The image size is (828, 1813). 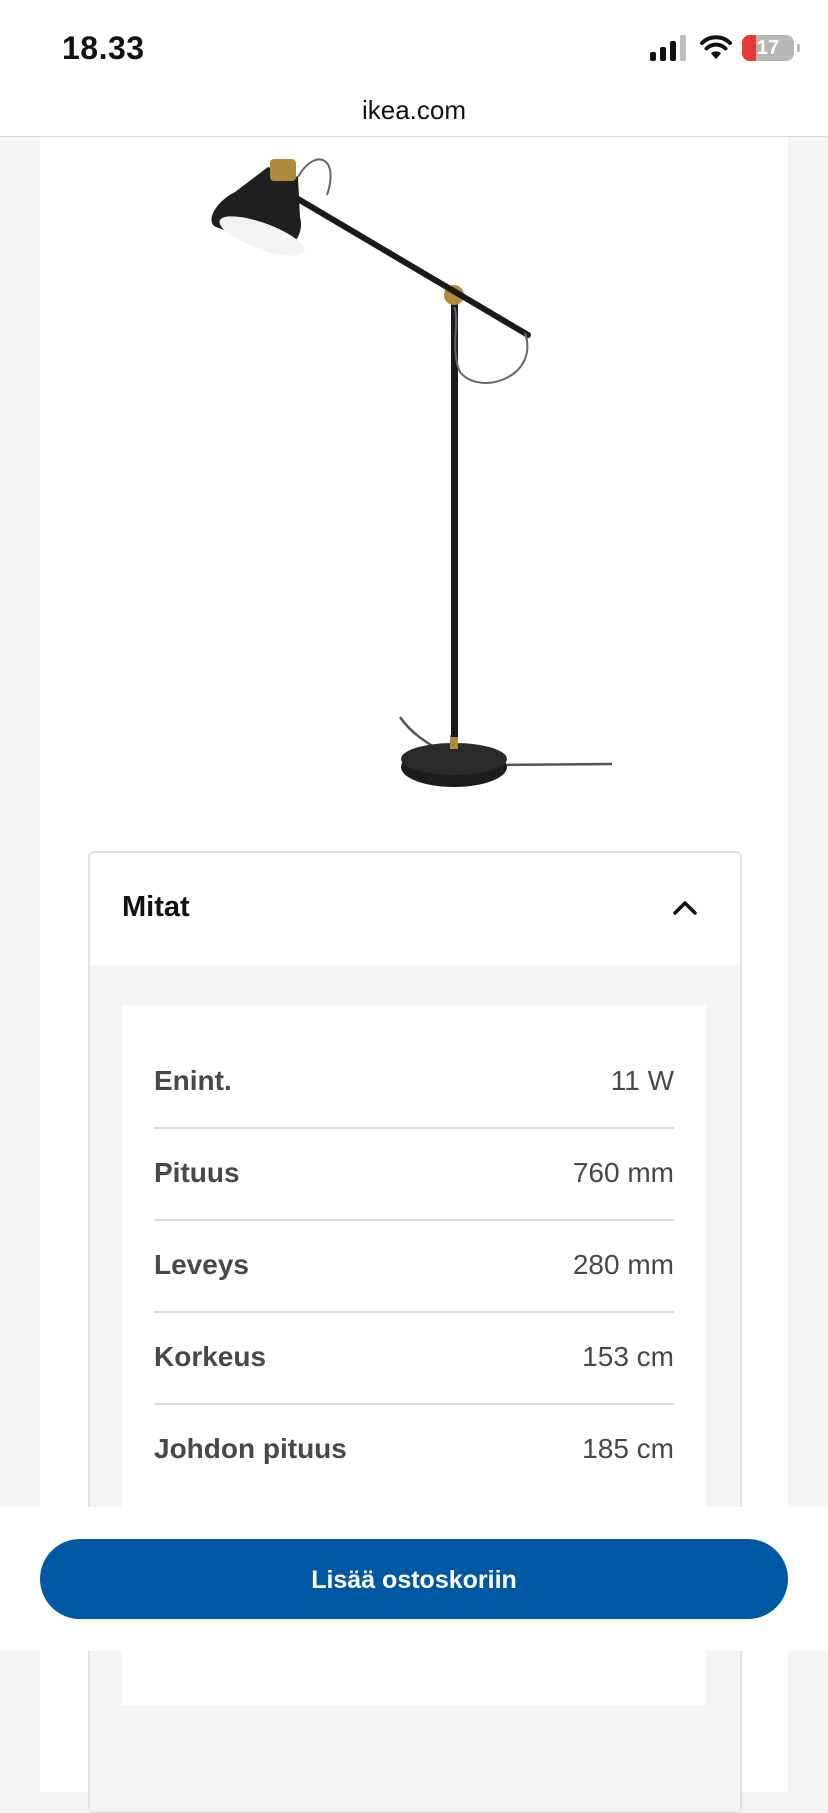 I want to click on spec-value: 280 mm, so click(x=623, y=1264).